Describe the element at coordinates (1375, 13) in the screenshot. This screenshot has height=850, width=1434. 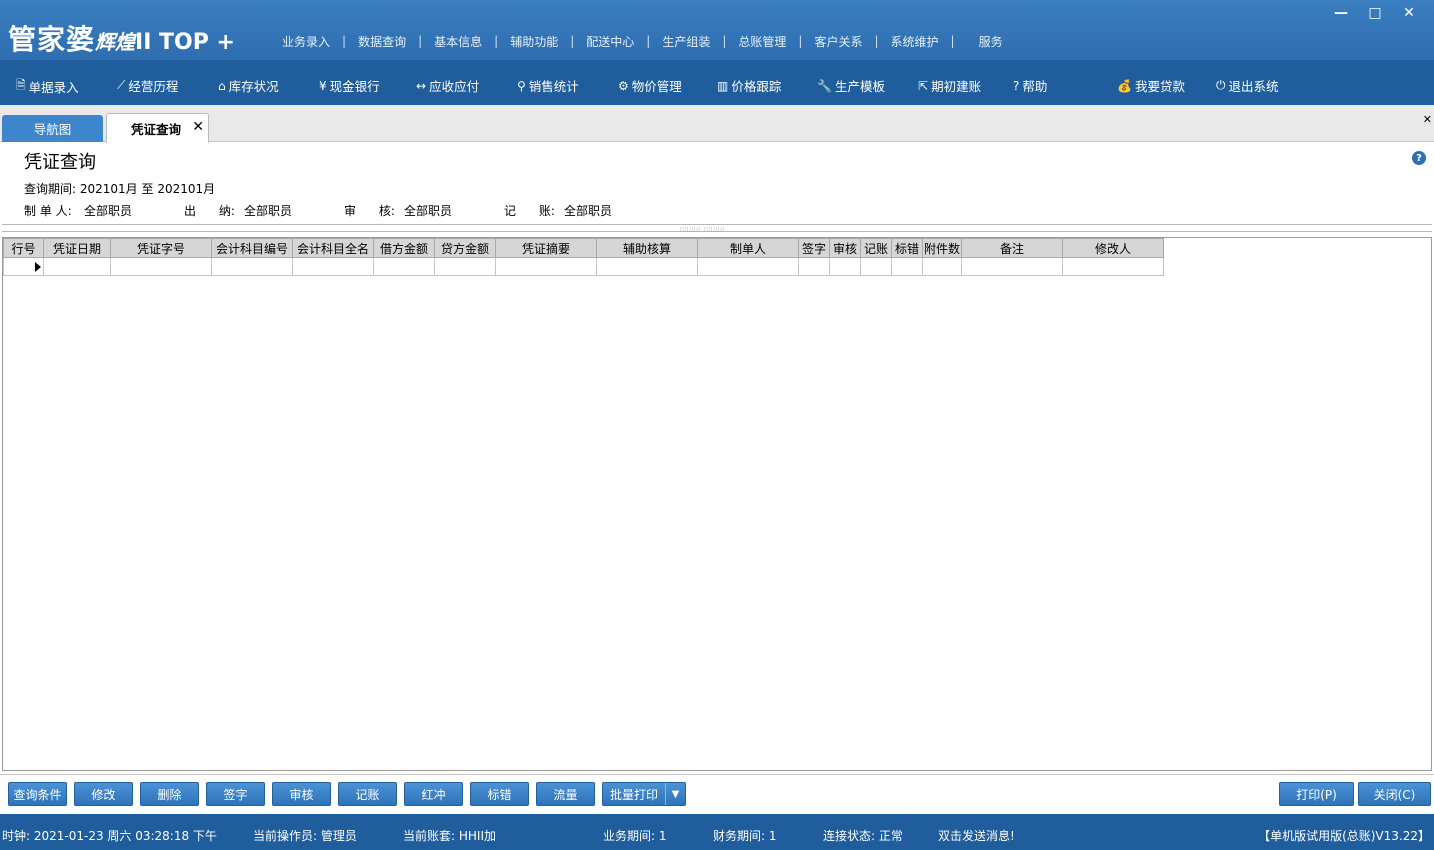
I see `maximize-icon: □` at that location.